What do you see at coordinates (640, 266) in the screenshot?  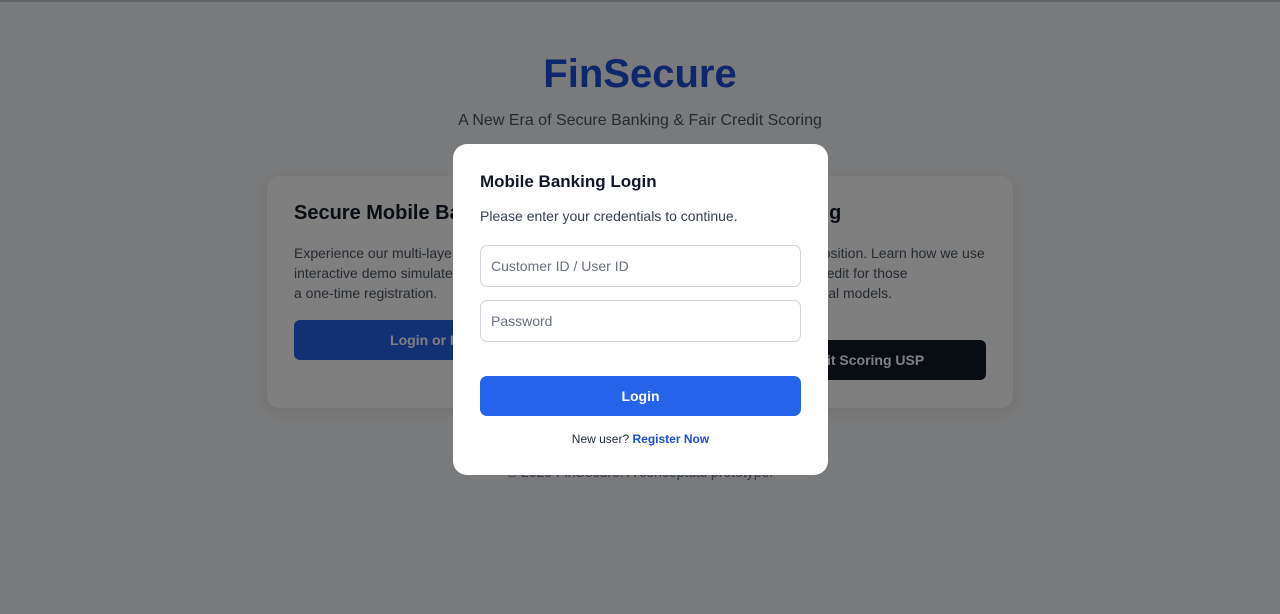 I see `customer-id-input` at bounding box center [640, 266].